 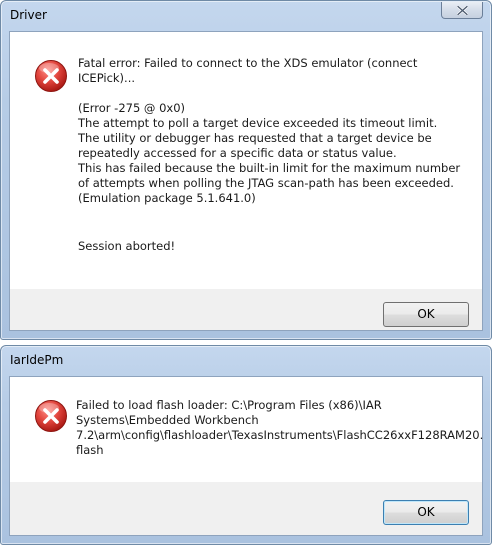 I want to click on dialog-title: IarIdePm, so click(x=37, y=360).